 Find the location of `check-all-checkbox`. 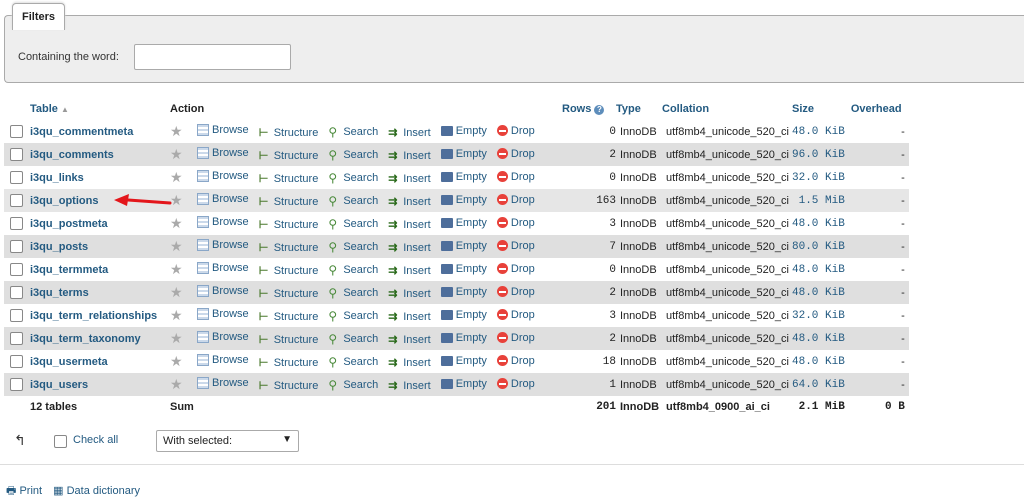

check-all-checkbox is located at coordinates (60, 441).